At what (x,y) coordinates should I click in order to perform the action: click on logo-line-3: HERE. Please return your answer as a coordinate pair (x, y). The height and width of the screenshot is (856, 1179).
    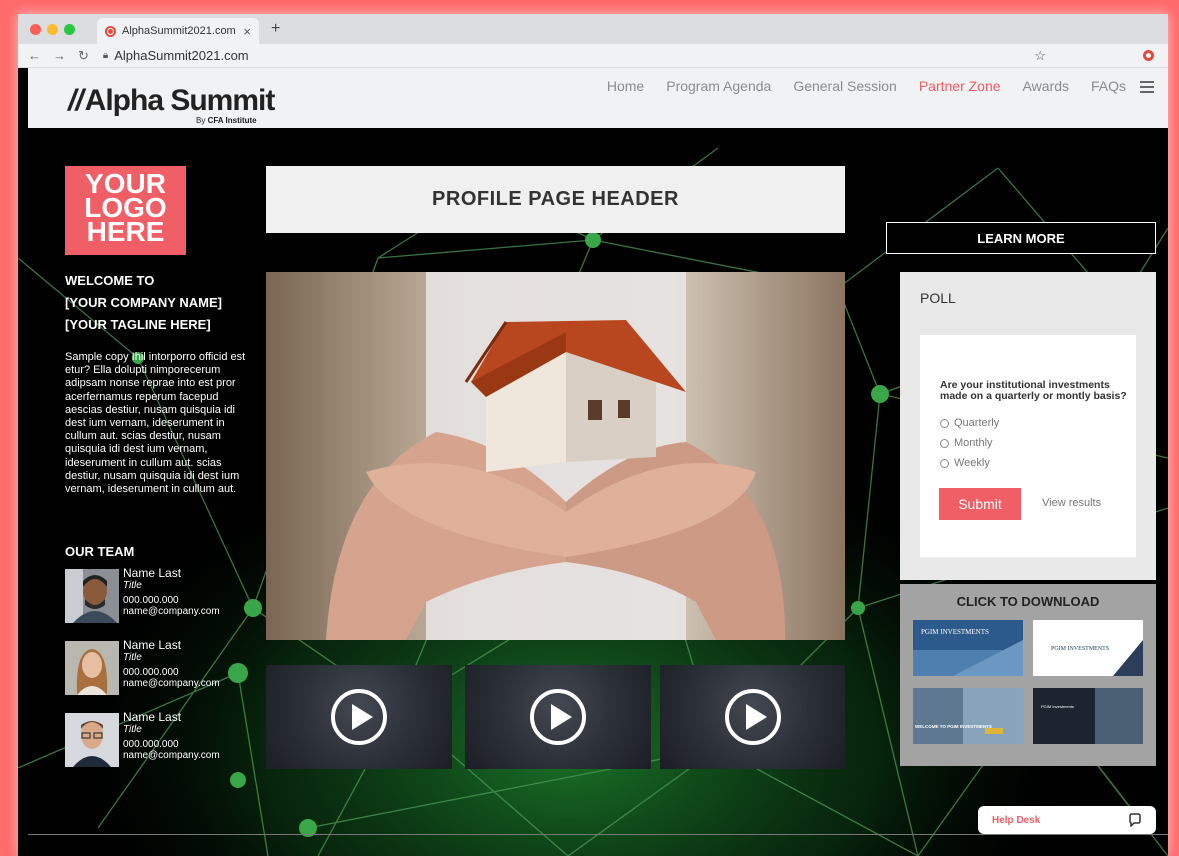
    Looking at the image, I should click on (125, 231).